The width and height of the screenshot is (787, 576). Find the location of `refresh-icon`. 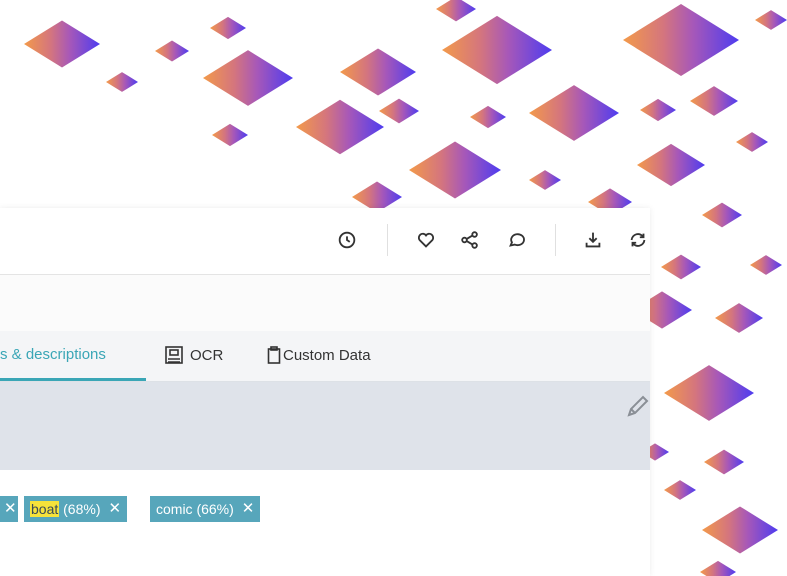

refresh-icon is located at coordinates (638, 240).